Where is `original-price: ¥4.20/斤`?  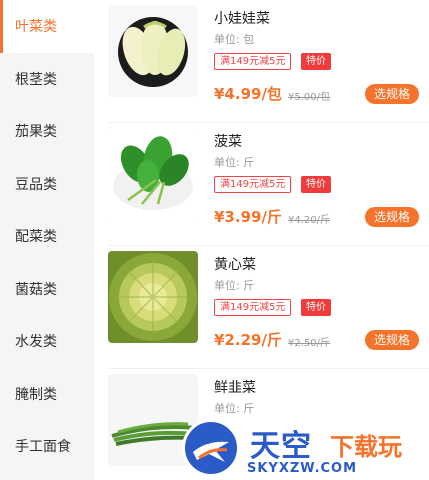 original-price: ¥4.20/斤 is located at coordinates (309, 220).